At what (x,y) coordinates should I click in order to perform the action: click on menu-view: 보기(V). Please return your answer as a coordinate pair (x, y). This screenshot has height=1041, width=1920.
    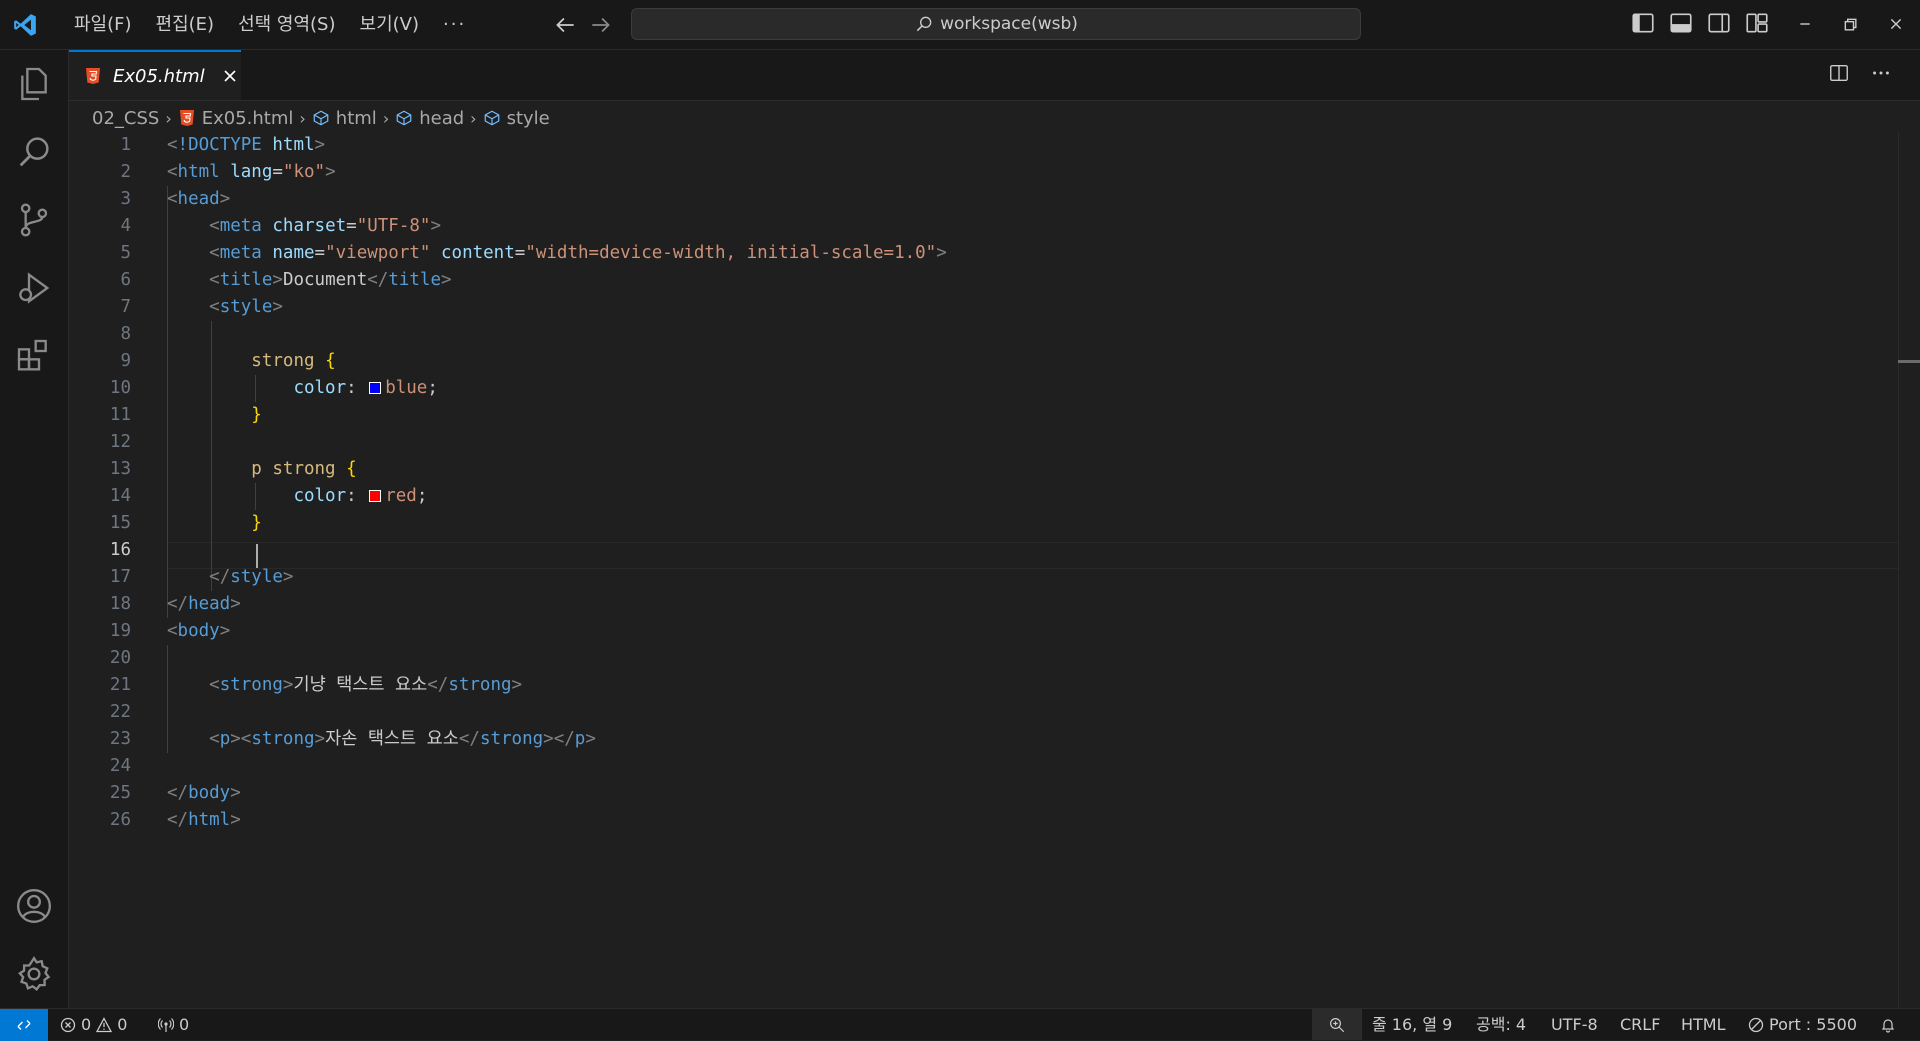
    Looking at the image, I should click on (389, 25).